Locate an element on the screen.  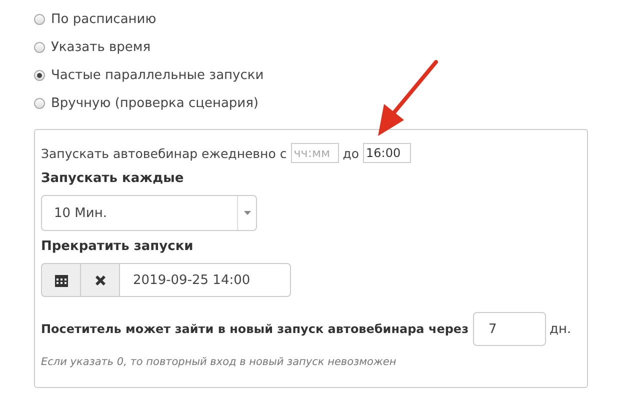
calendar-icon is located at coordinates (61, 280).